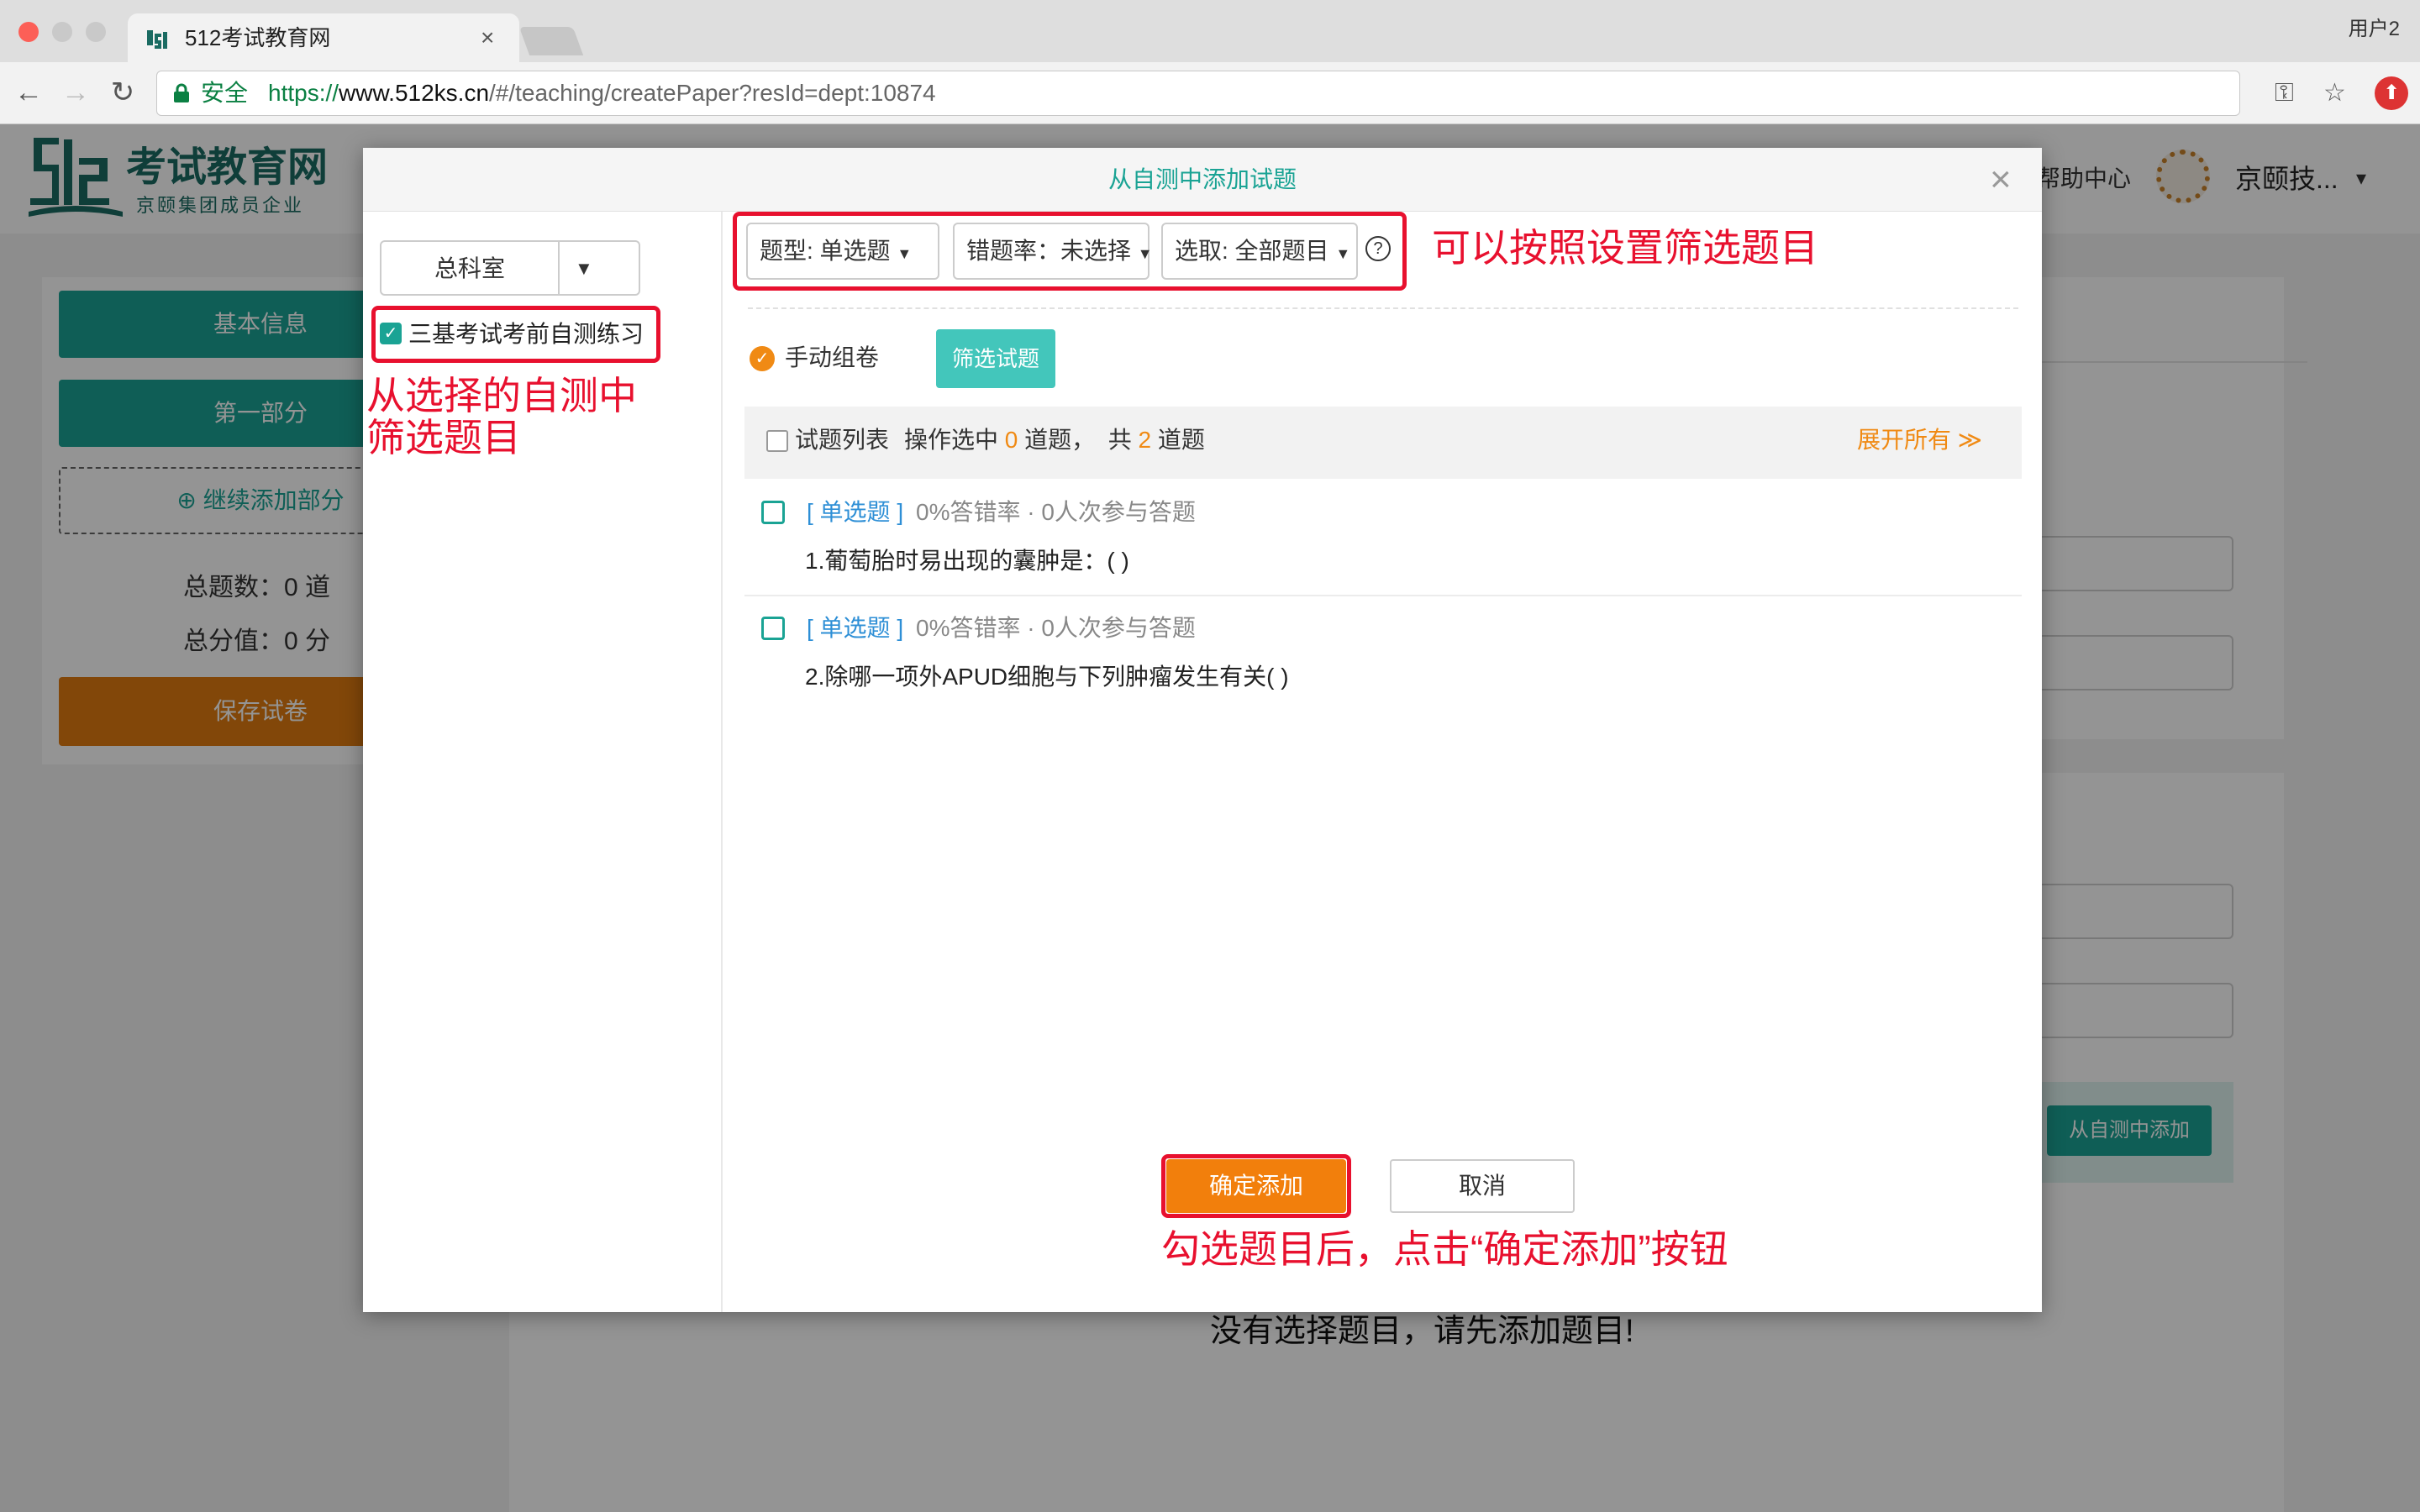 This screenshot has height=1512, width=2420. I want to click on key-icon: ⚿, so click(2284, 93).